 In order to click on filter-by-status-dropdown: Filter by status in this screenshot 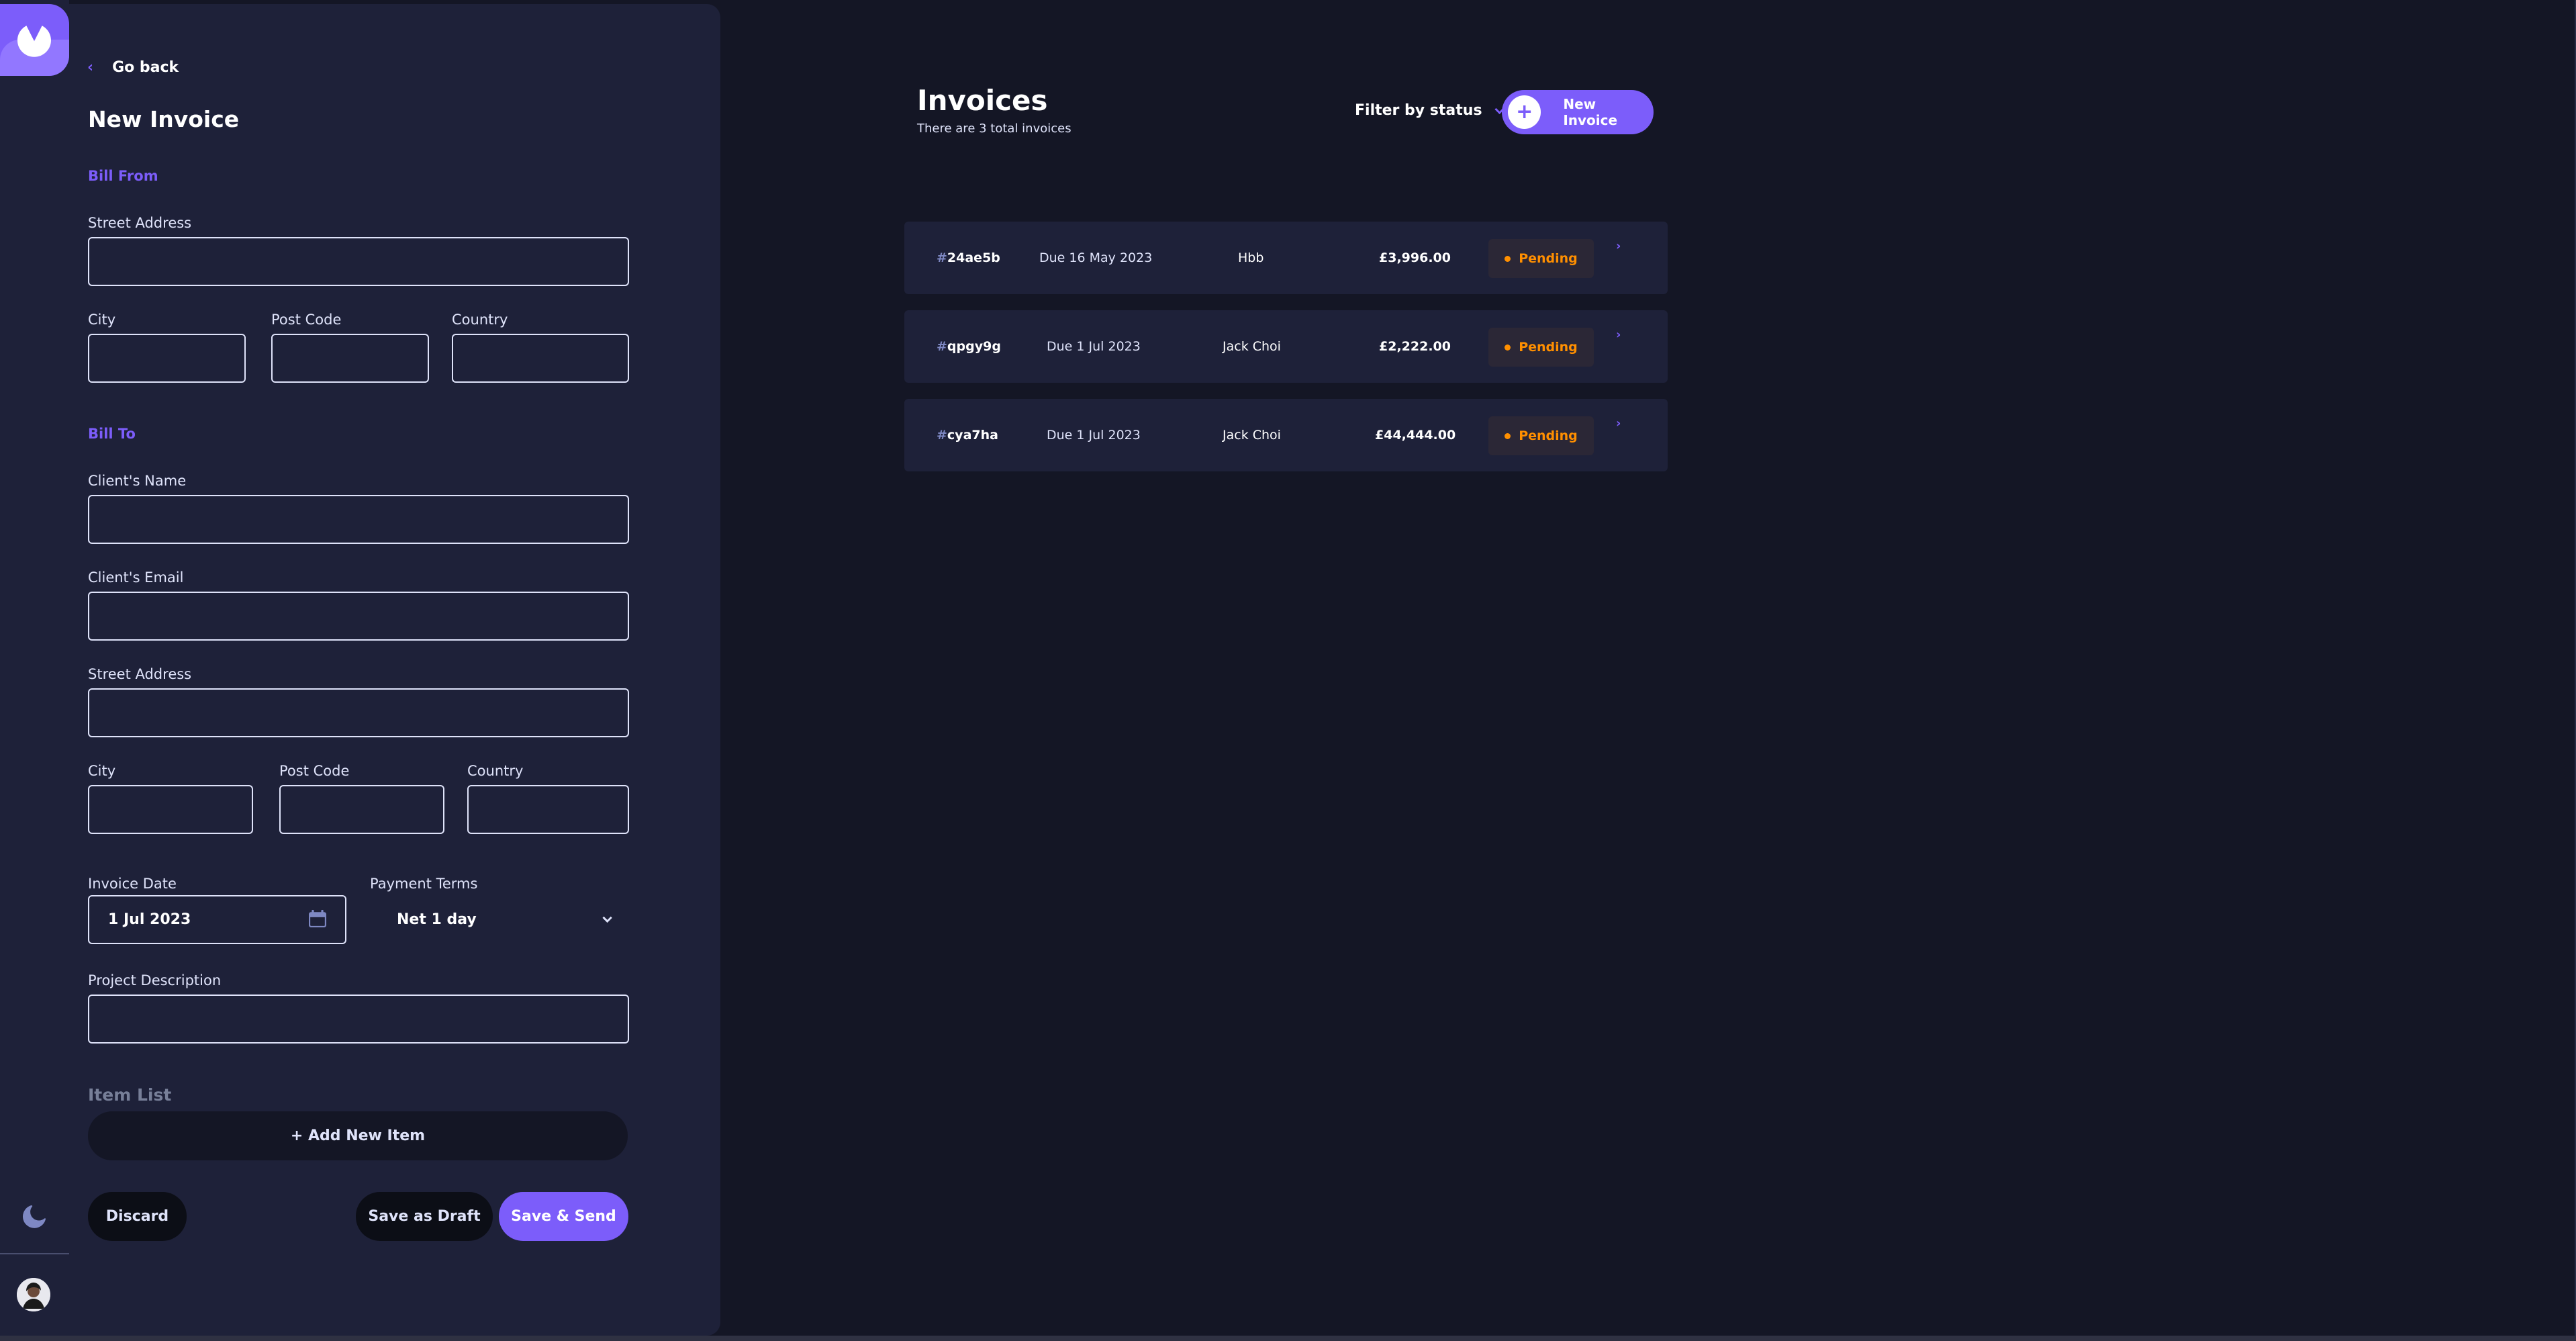, I will do `click(1430, 110)`.